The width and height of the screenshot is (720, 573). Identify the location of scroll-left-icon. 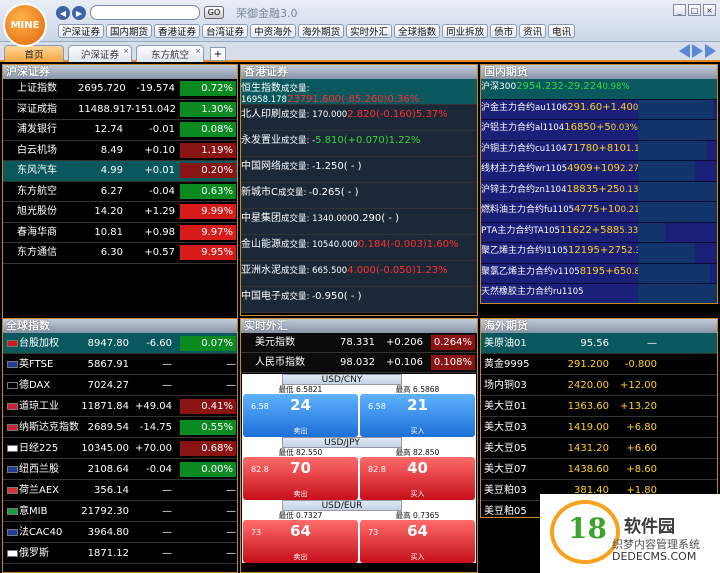
(684, 51).